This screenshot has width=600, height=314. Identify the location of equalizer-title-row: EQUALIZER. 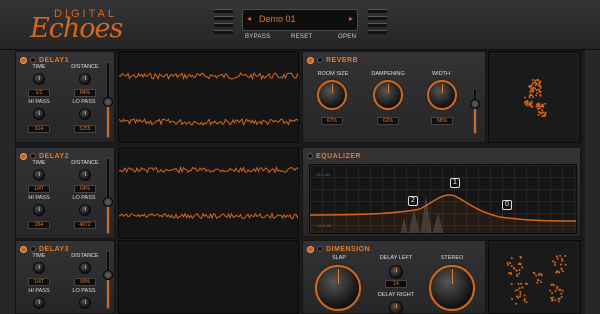
(334, 156).